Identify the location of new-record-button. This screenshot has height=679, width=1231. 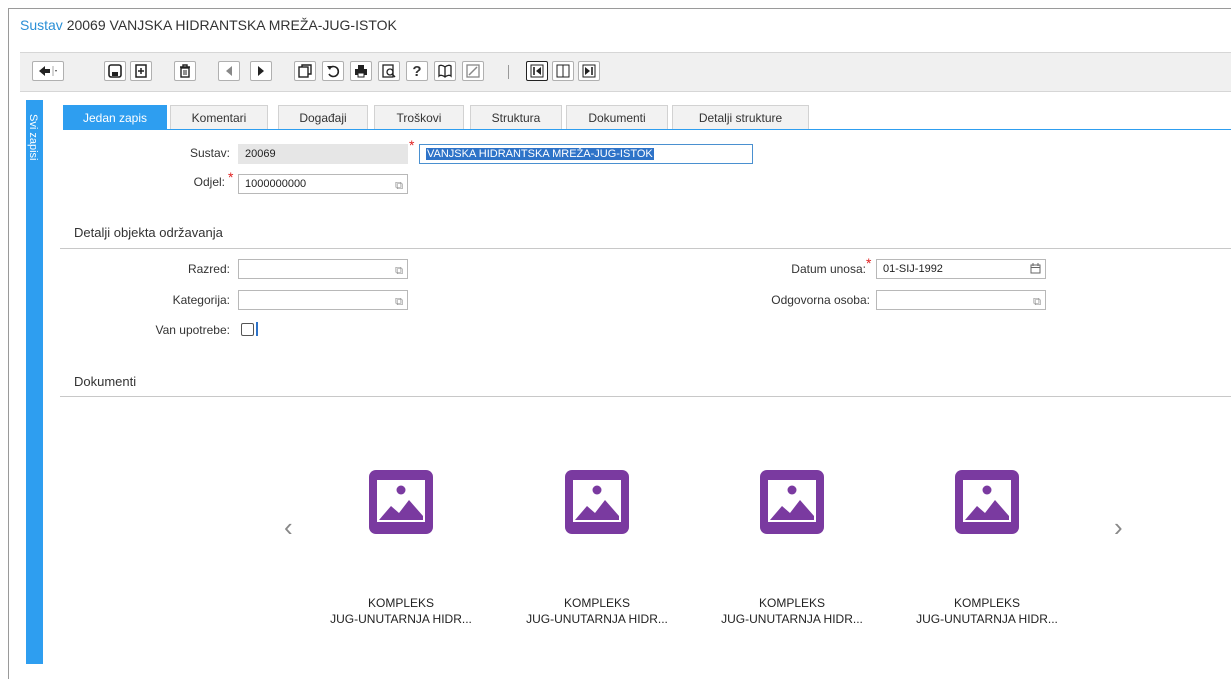
(141, 71).